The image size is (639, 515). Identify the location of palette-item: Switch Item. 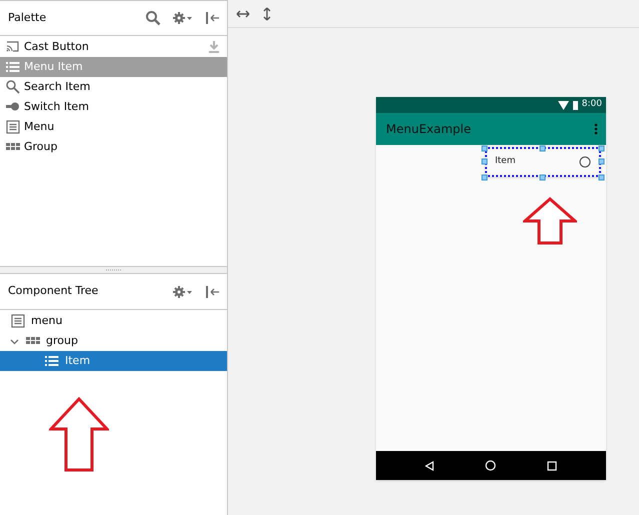
(113, 107).